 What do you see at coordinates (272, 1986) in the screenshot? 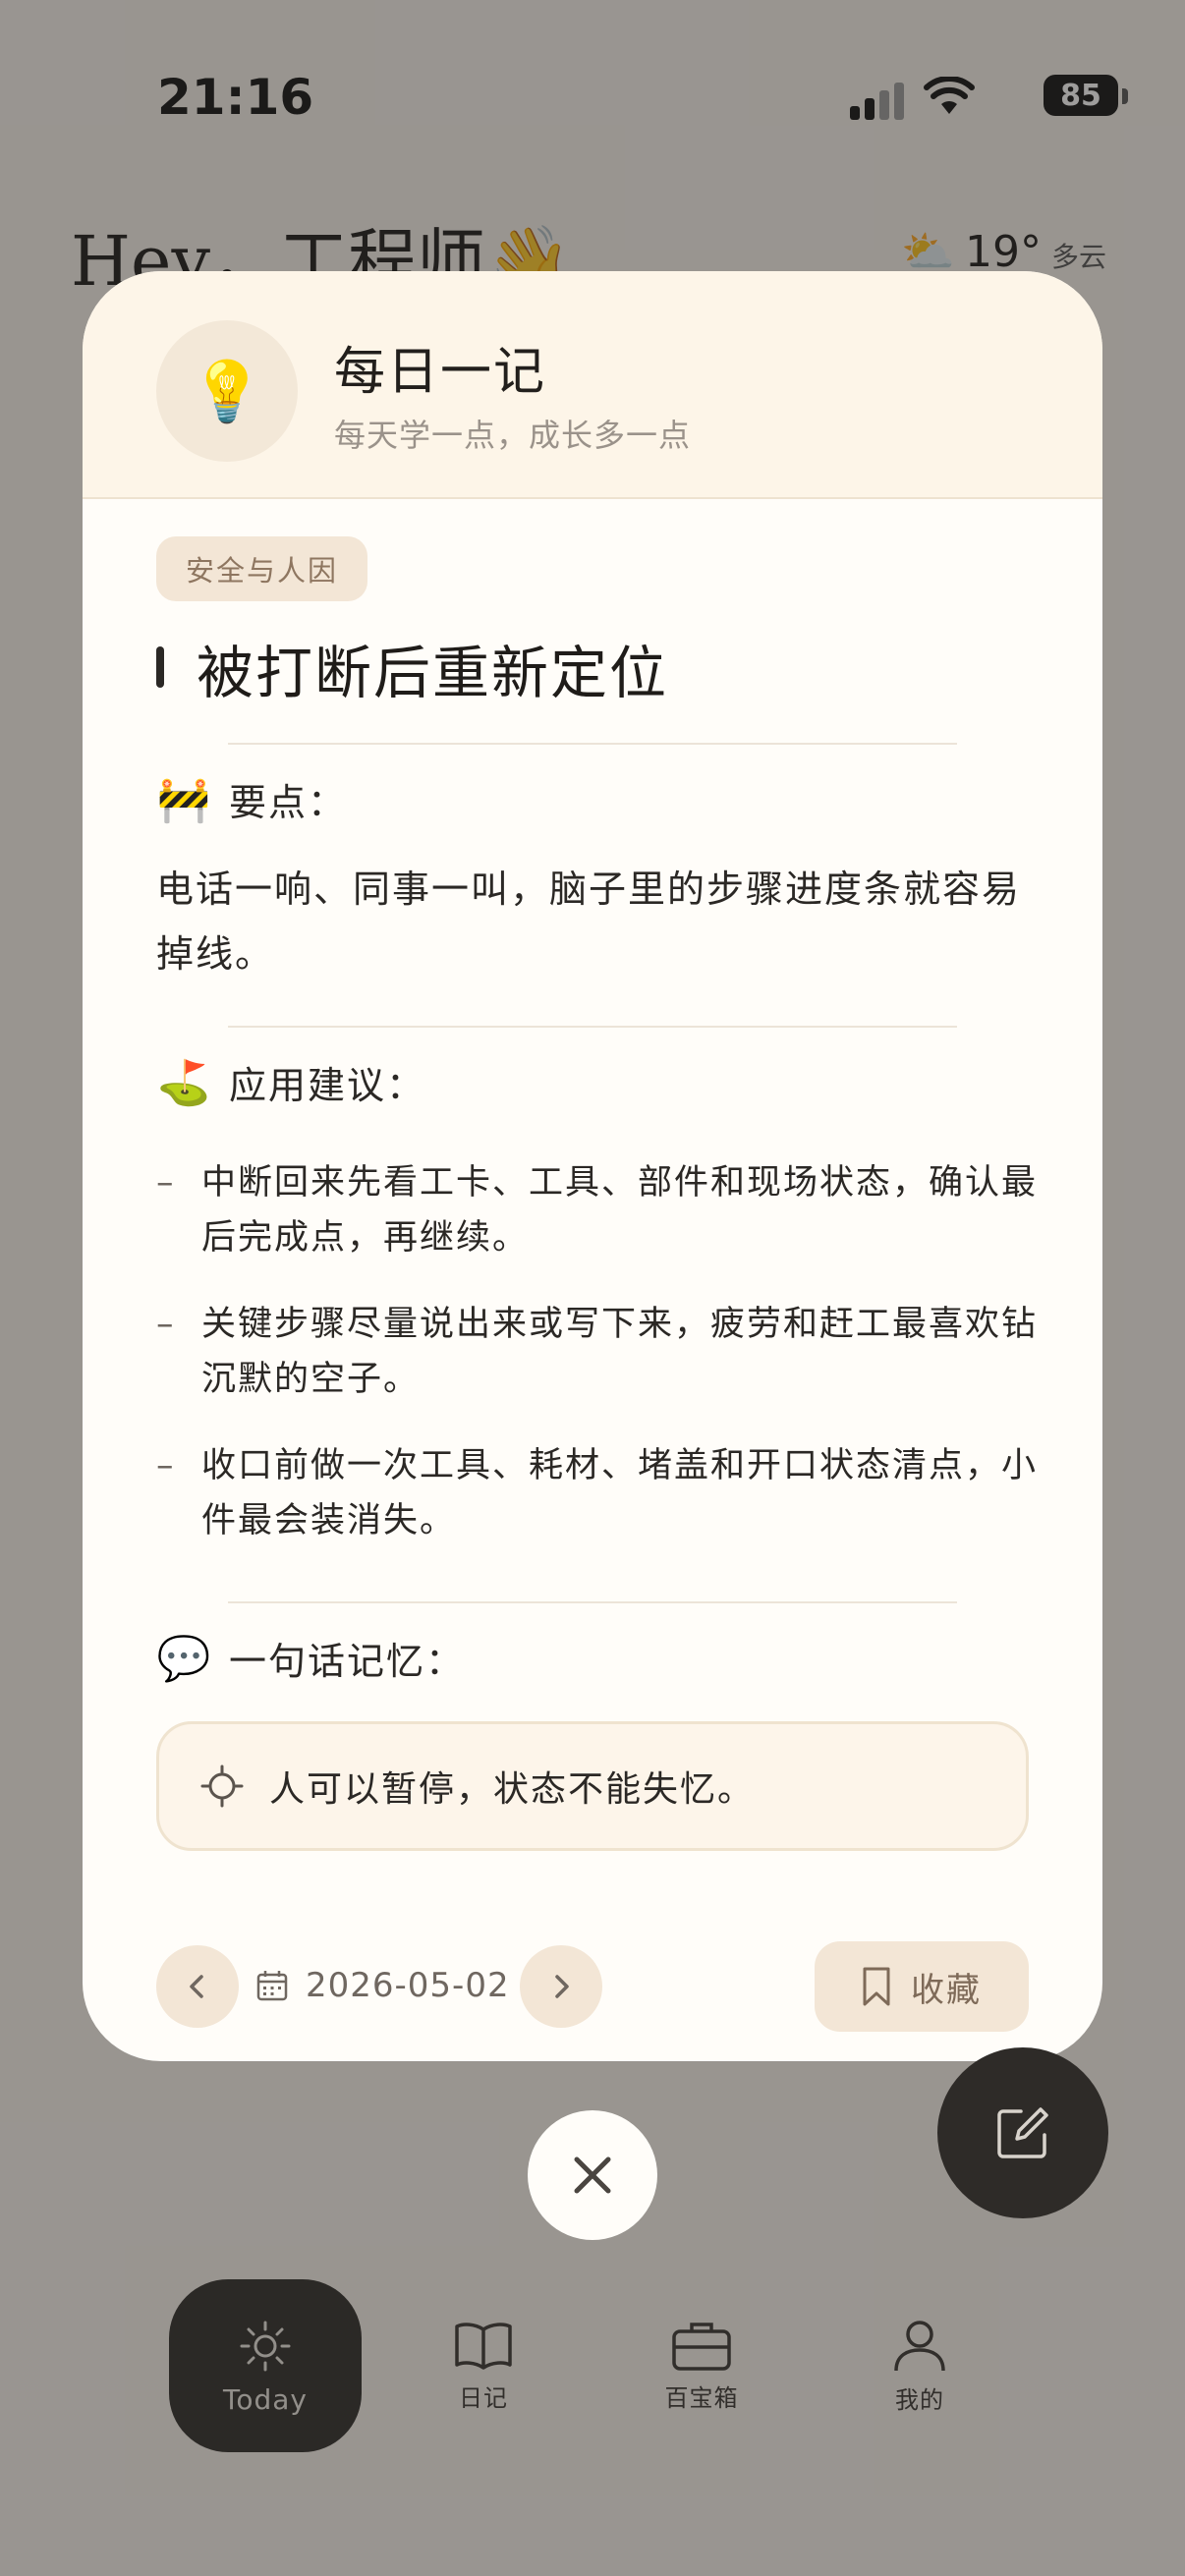
I see `calendar-icon` at bounding box center [272, 1986].